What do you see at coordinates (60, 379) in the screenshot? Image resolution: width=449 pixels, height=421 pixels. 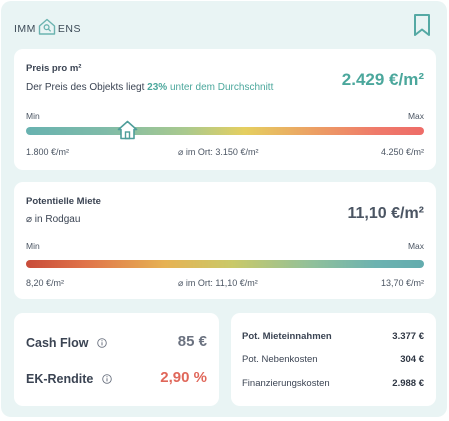 I see `ek-rendite-label: EK-Rendite` at bounding box center [60, 379].